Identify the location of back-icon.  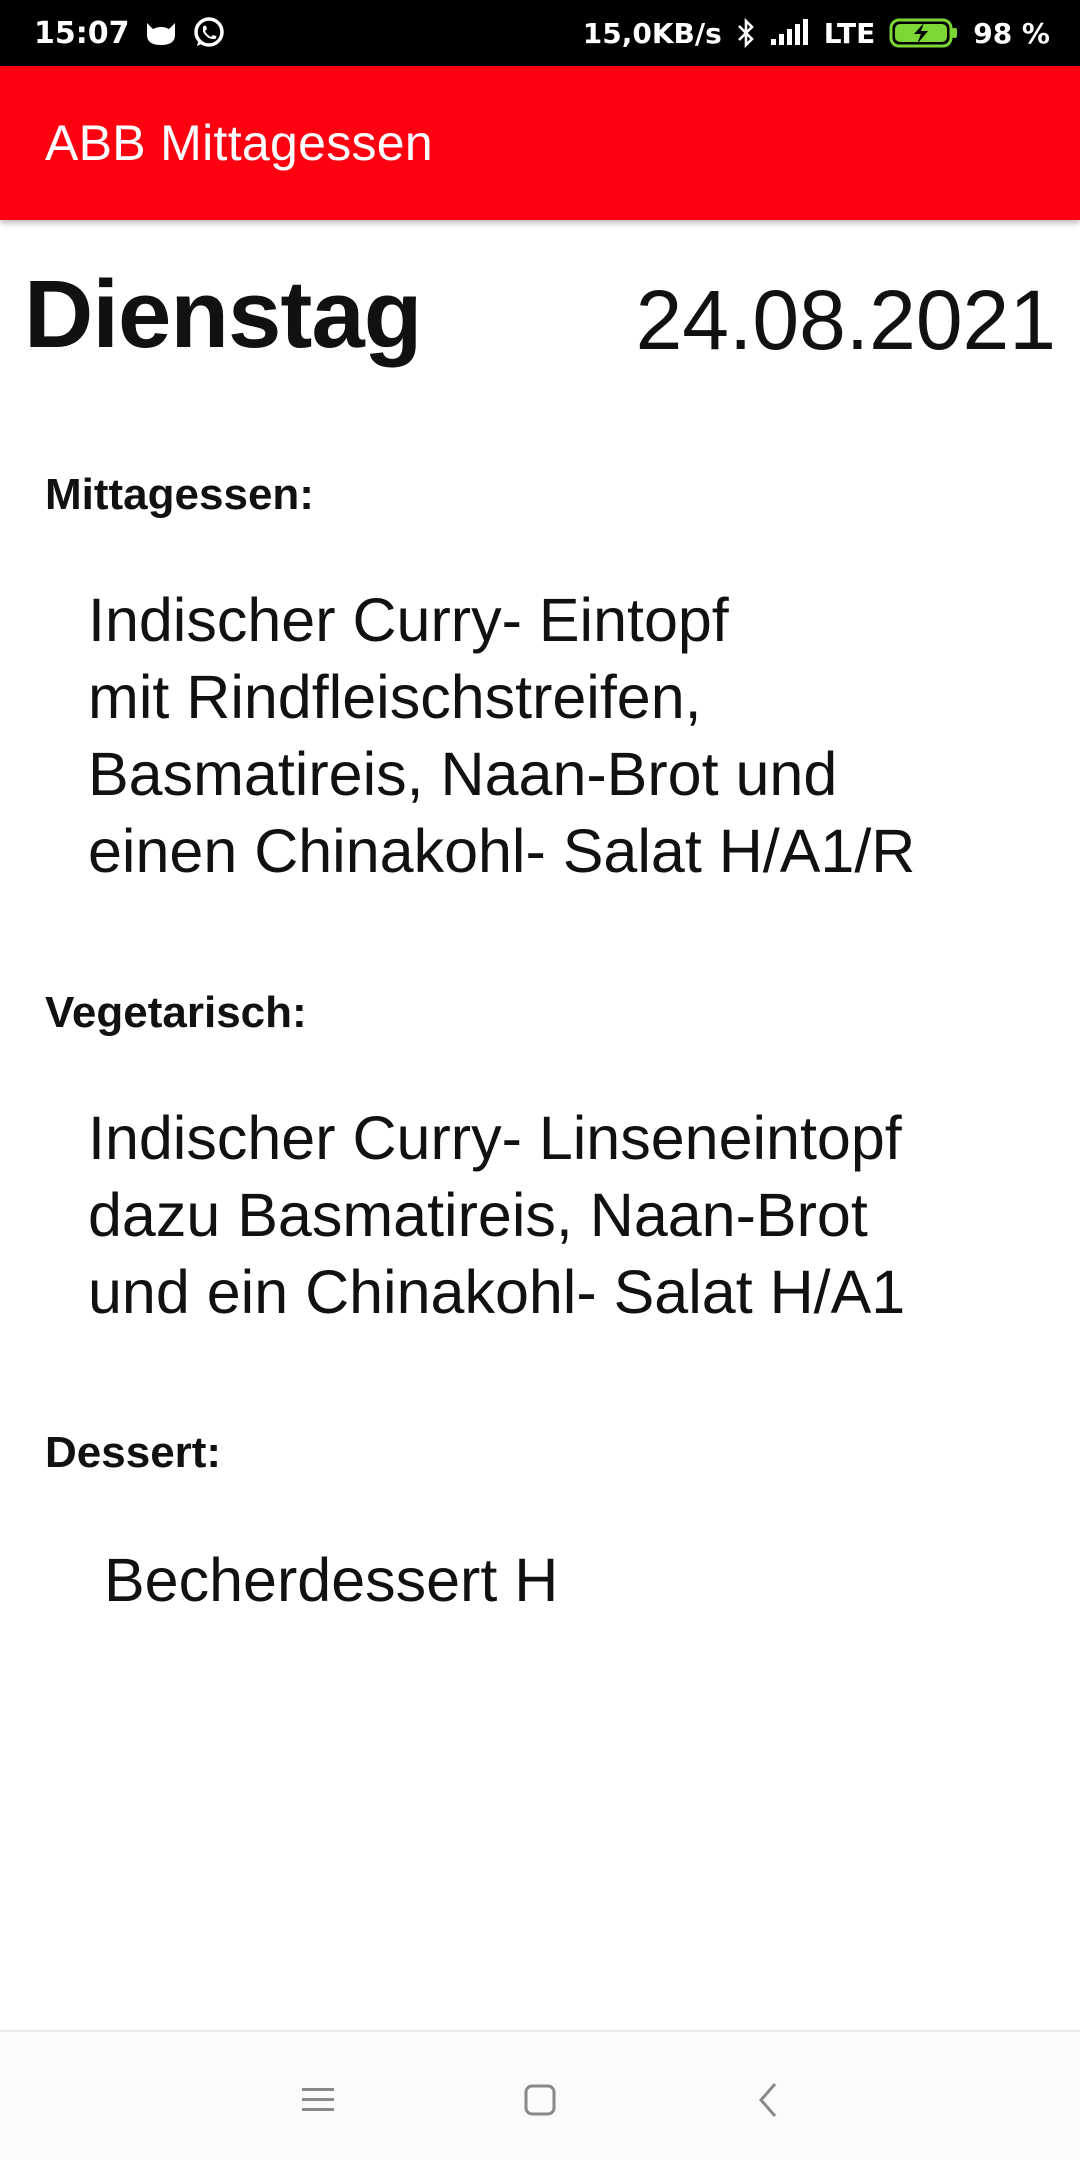
(768, 2100).